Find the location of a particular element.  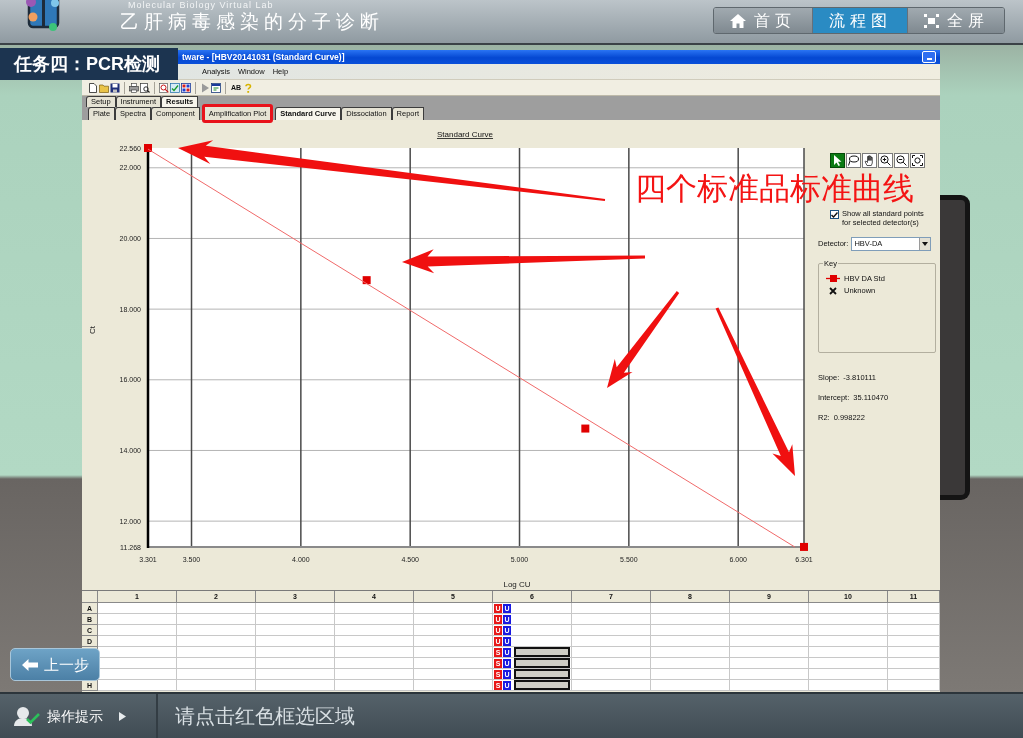

printer-icon is located at coordinates (134, 87).